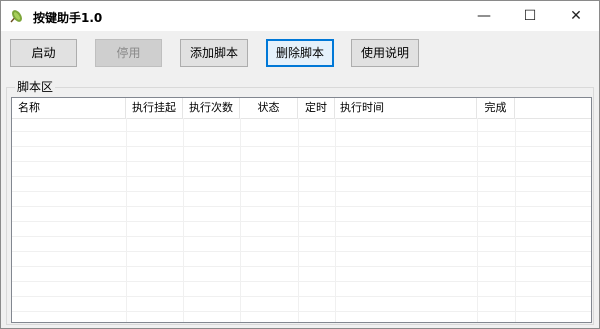 Image resolution: width=600 pixels, height=329 pixels. I want to click on delete-script-button: 删除脚本, so click(300, 53).